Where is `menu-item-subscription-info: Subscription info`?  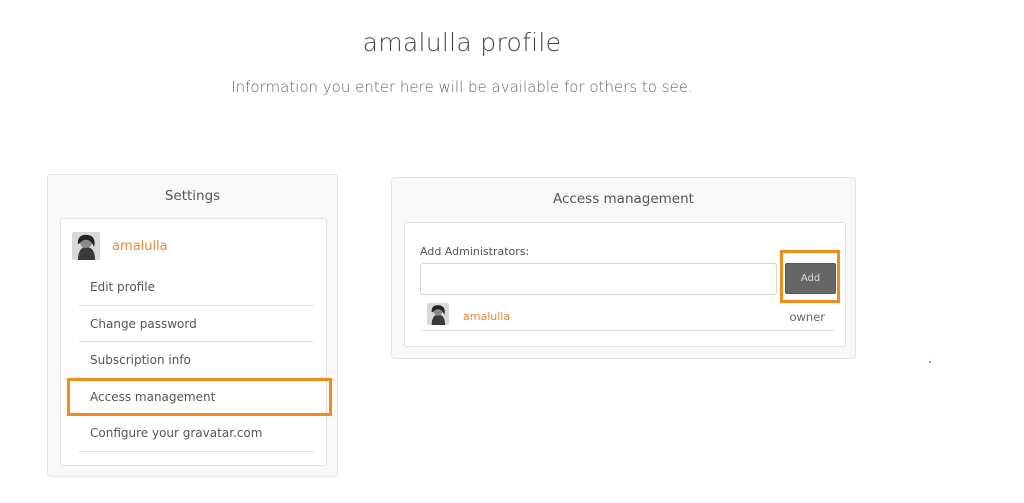
menu-item-subscription-info: Subscription info is located at coordinates (196, 360).